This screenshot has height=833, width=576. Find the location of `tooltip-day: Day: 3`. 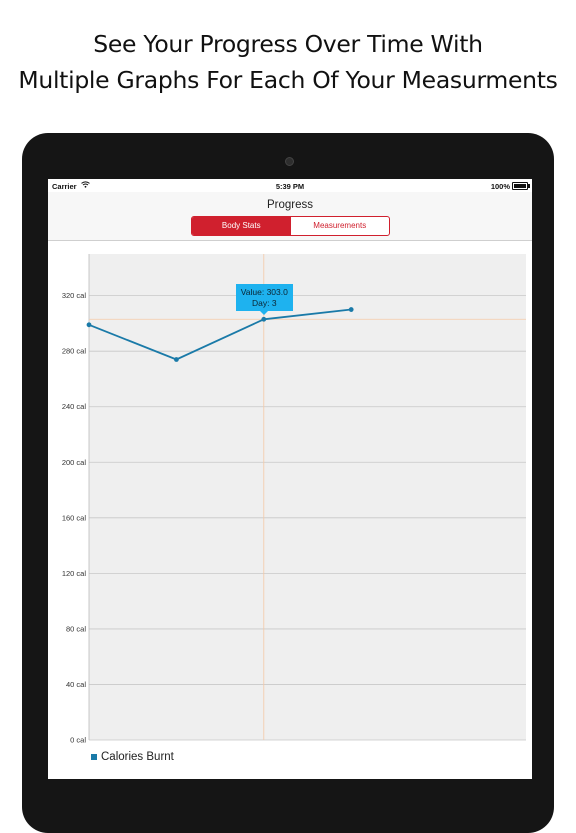

tooltip-day: Day: 3 is located at coordinates (264, 302).